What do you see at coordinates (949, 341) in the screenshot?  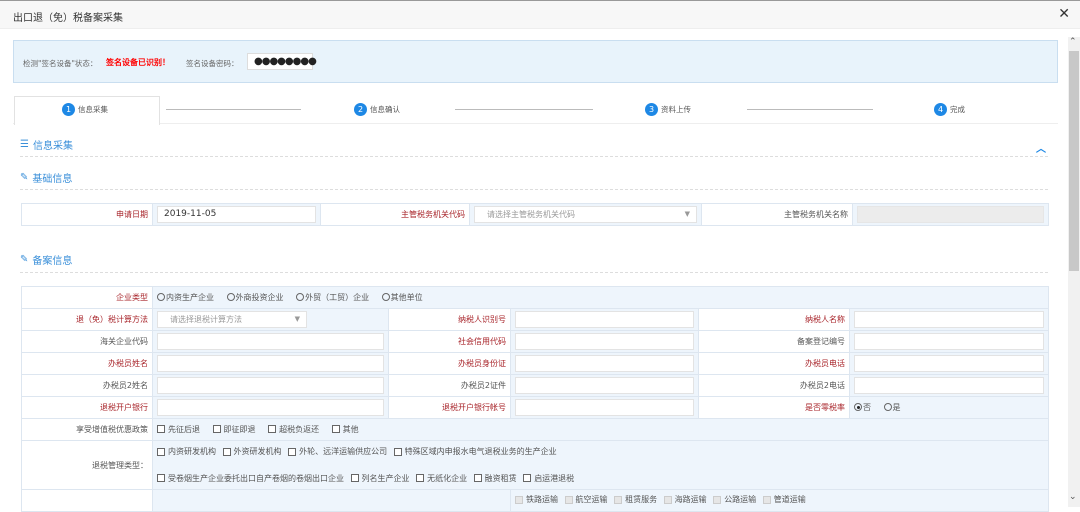 I see `record-no-input` at bounding box center [949, 341].